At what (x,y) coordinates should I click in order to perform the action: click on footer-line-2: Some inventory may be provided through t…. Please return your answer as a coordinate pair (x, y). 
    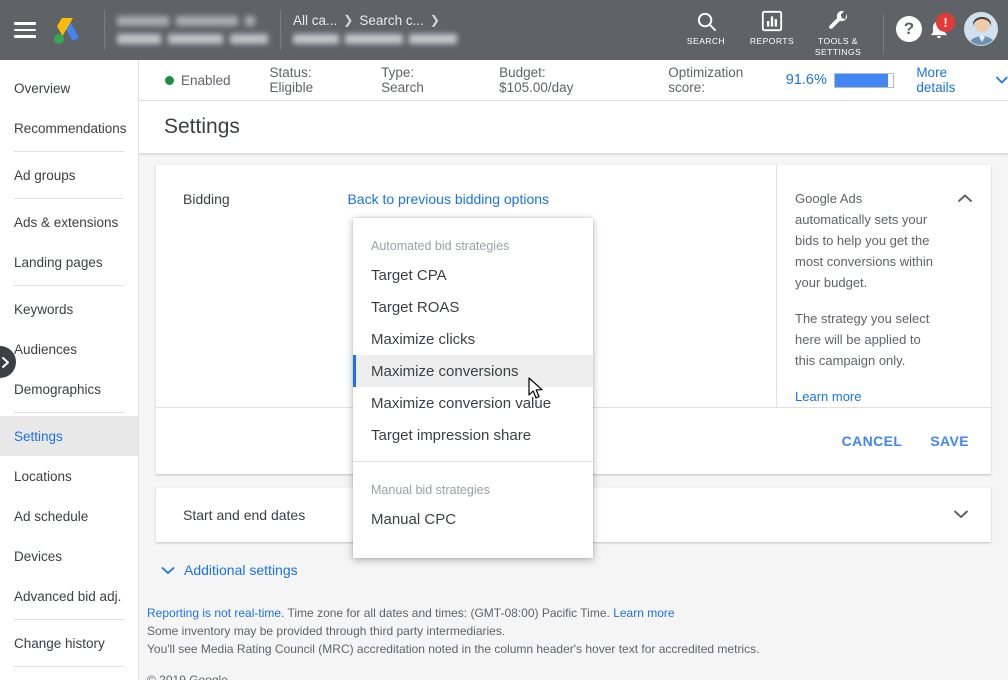
    Looking at the image, I should click on (326, 631).